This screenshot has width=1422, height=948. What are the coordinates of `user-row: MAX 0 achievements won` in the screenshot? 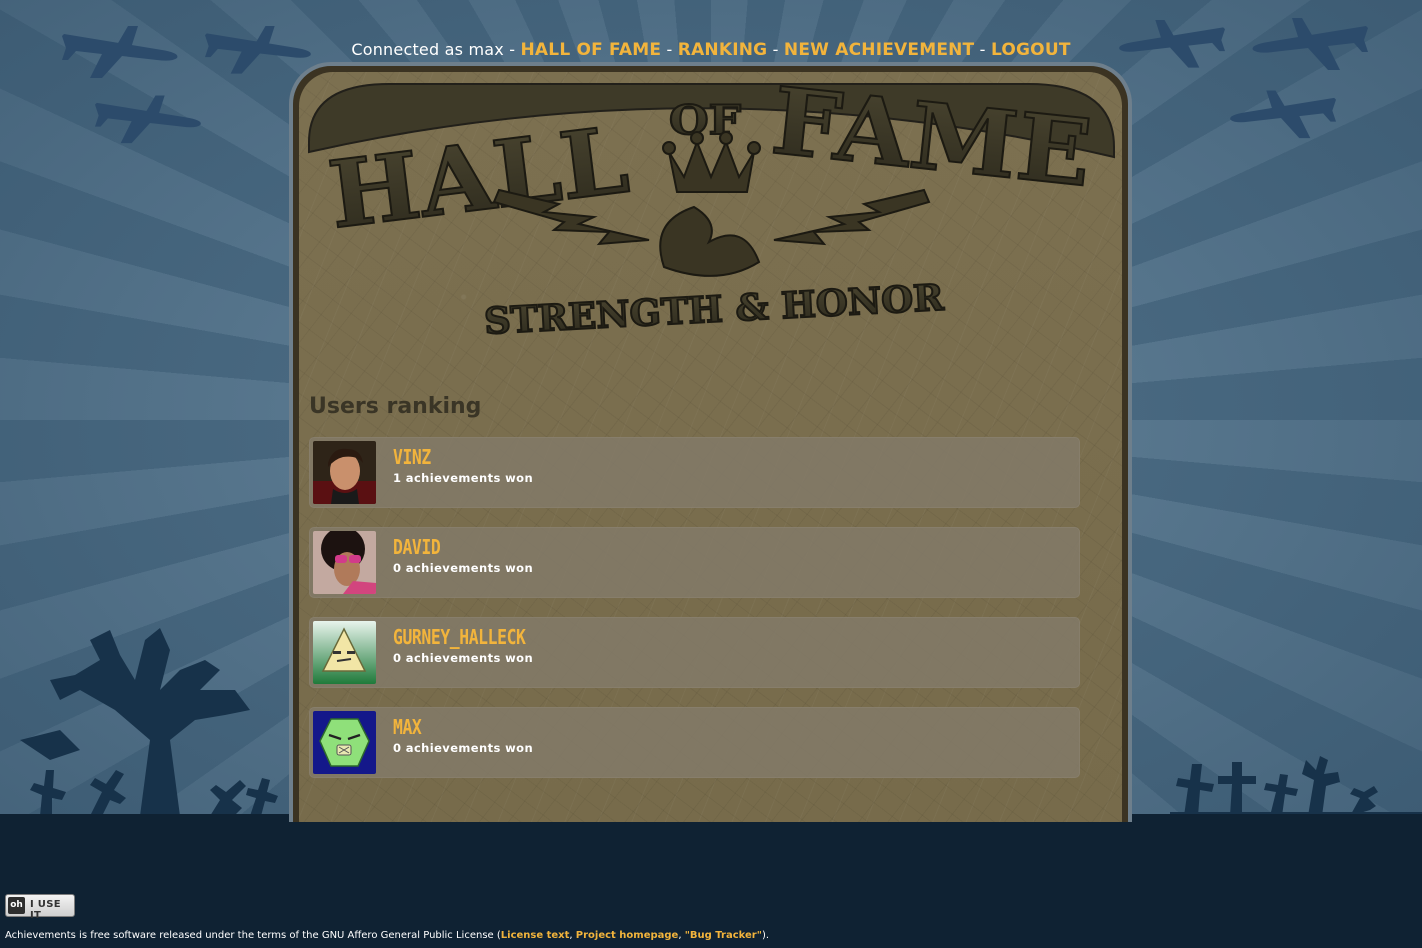 It's located at (694, 742).